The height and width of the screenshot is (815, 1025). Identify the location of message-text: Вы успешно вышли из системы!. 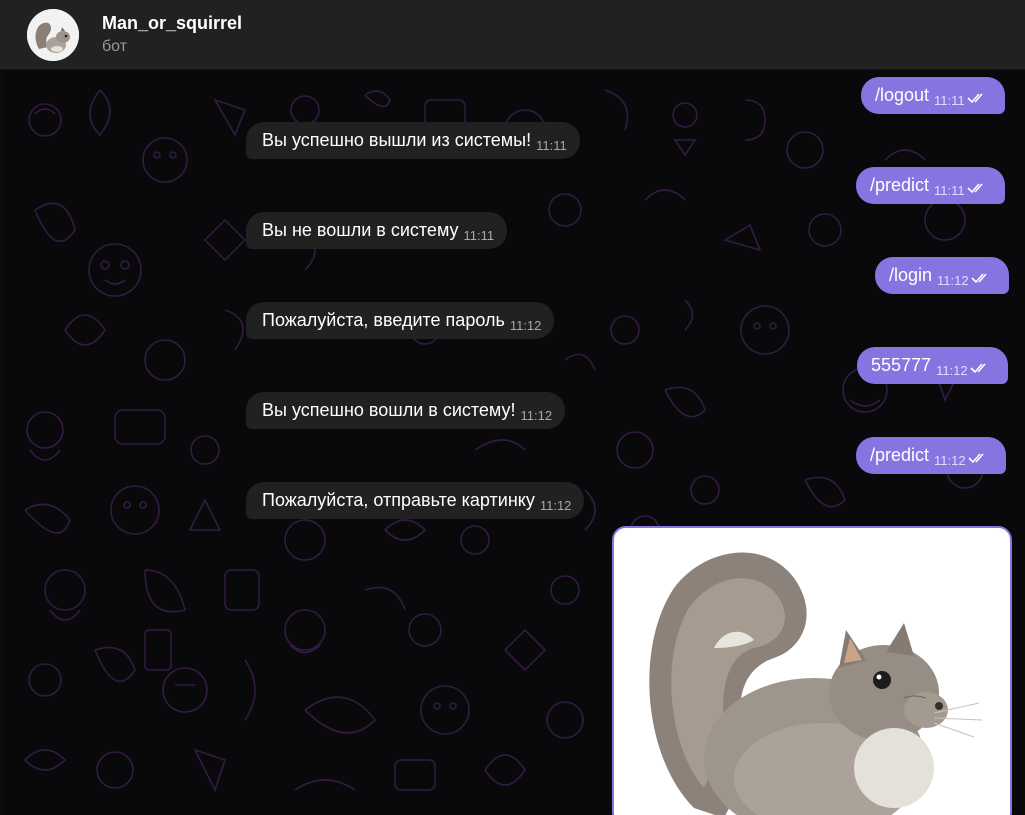
(397, 140).